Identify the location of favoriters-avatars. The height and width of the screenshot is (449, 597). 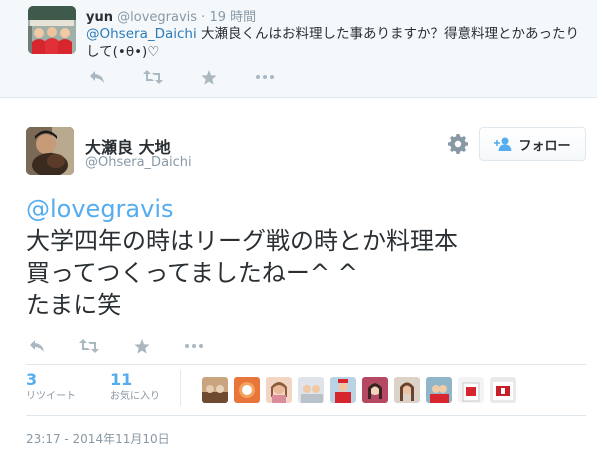
(359, 390).